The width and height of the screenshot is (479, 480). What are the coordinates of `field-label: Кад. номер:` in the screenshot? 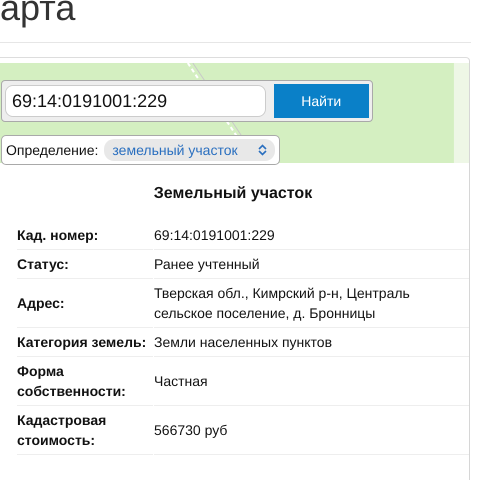 It's located at (85, 235).